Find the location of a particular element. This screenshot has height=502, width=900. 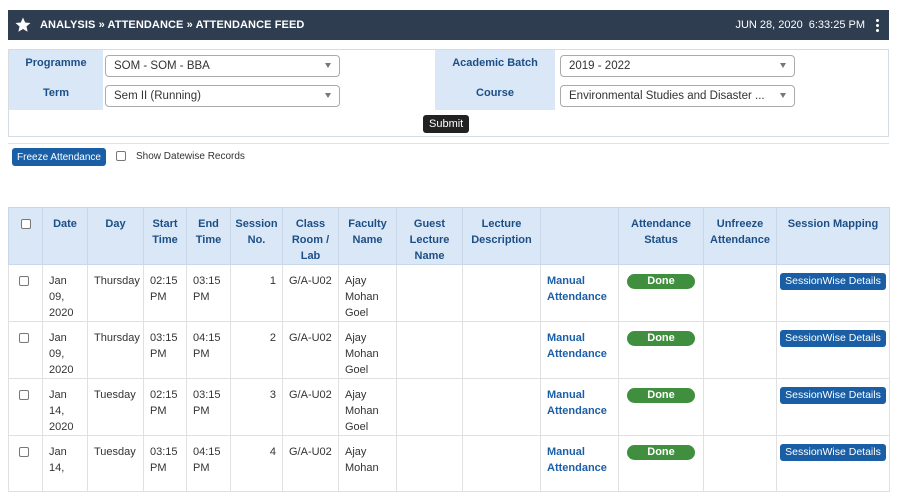

header-time: 6:33:25 PM is located at coordinates (836, 25).